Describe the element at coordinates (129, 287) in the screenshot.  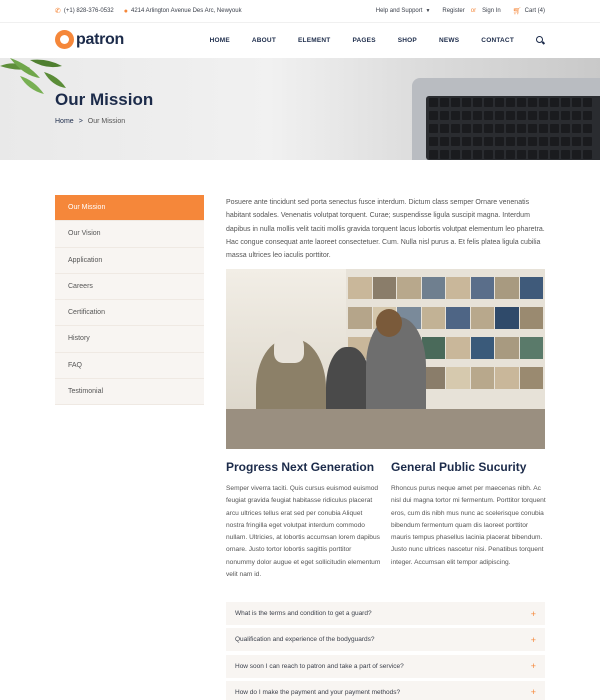
I see `sidebar-item-careers: Careers` at that location.